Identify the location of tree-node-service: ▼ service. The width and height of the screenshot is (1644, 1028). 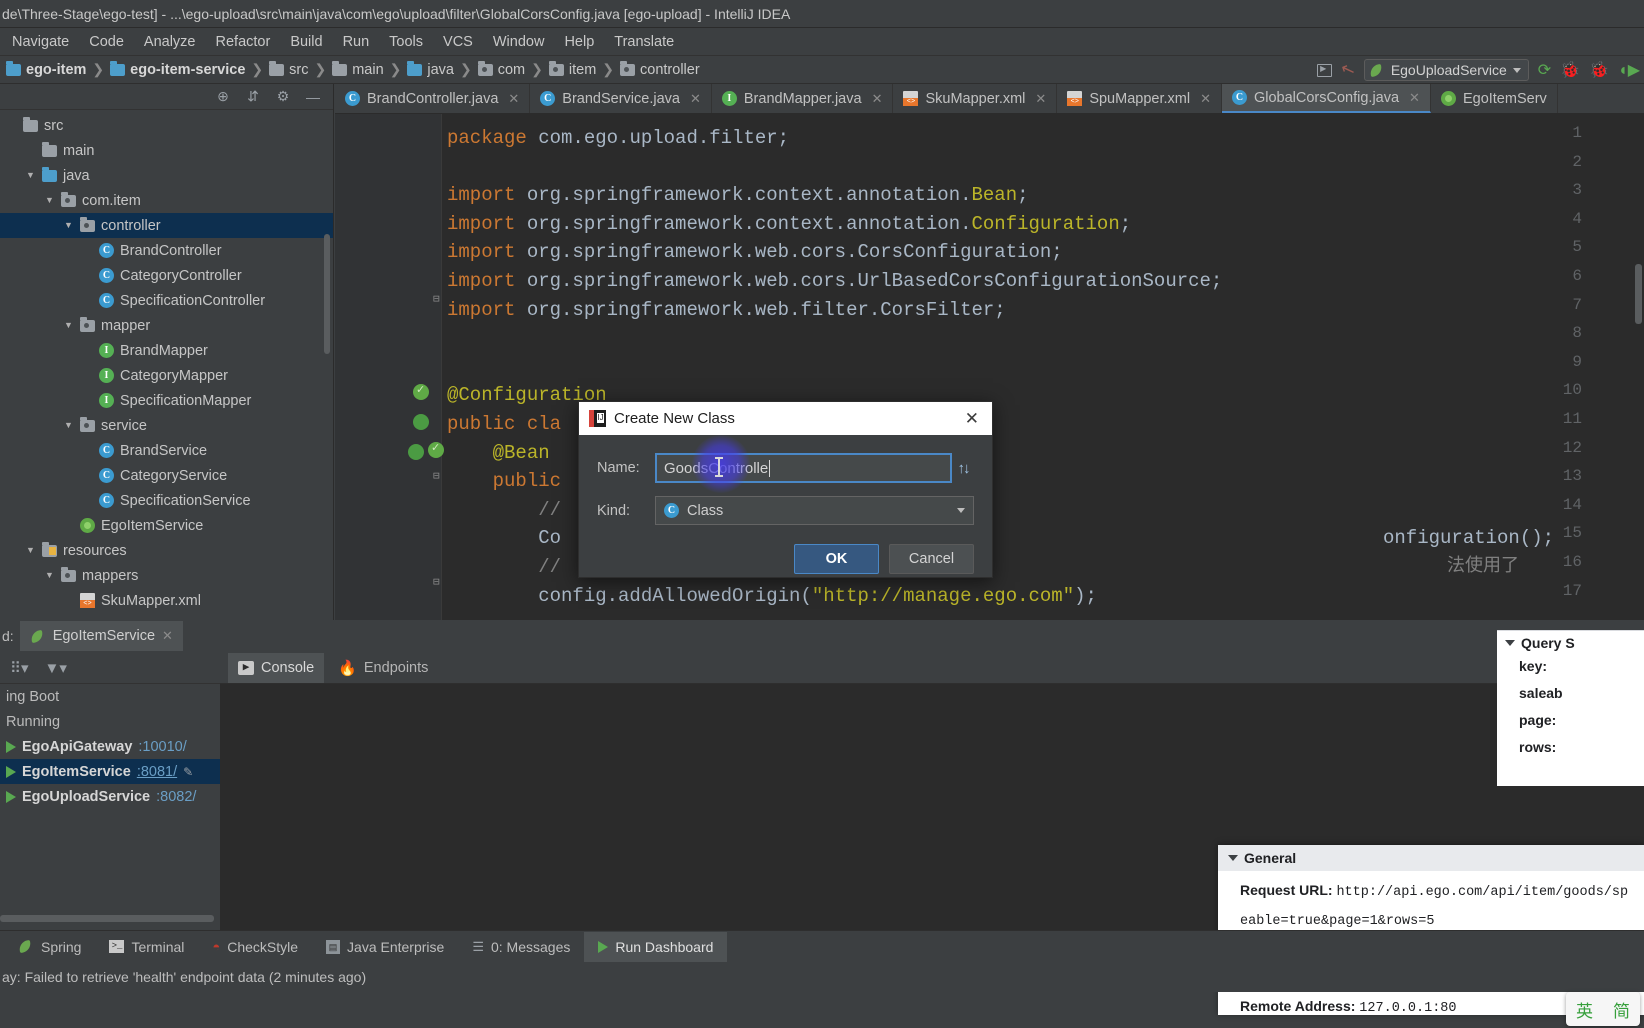
(166, 425).